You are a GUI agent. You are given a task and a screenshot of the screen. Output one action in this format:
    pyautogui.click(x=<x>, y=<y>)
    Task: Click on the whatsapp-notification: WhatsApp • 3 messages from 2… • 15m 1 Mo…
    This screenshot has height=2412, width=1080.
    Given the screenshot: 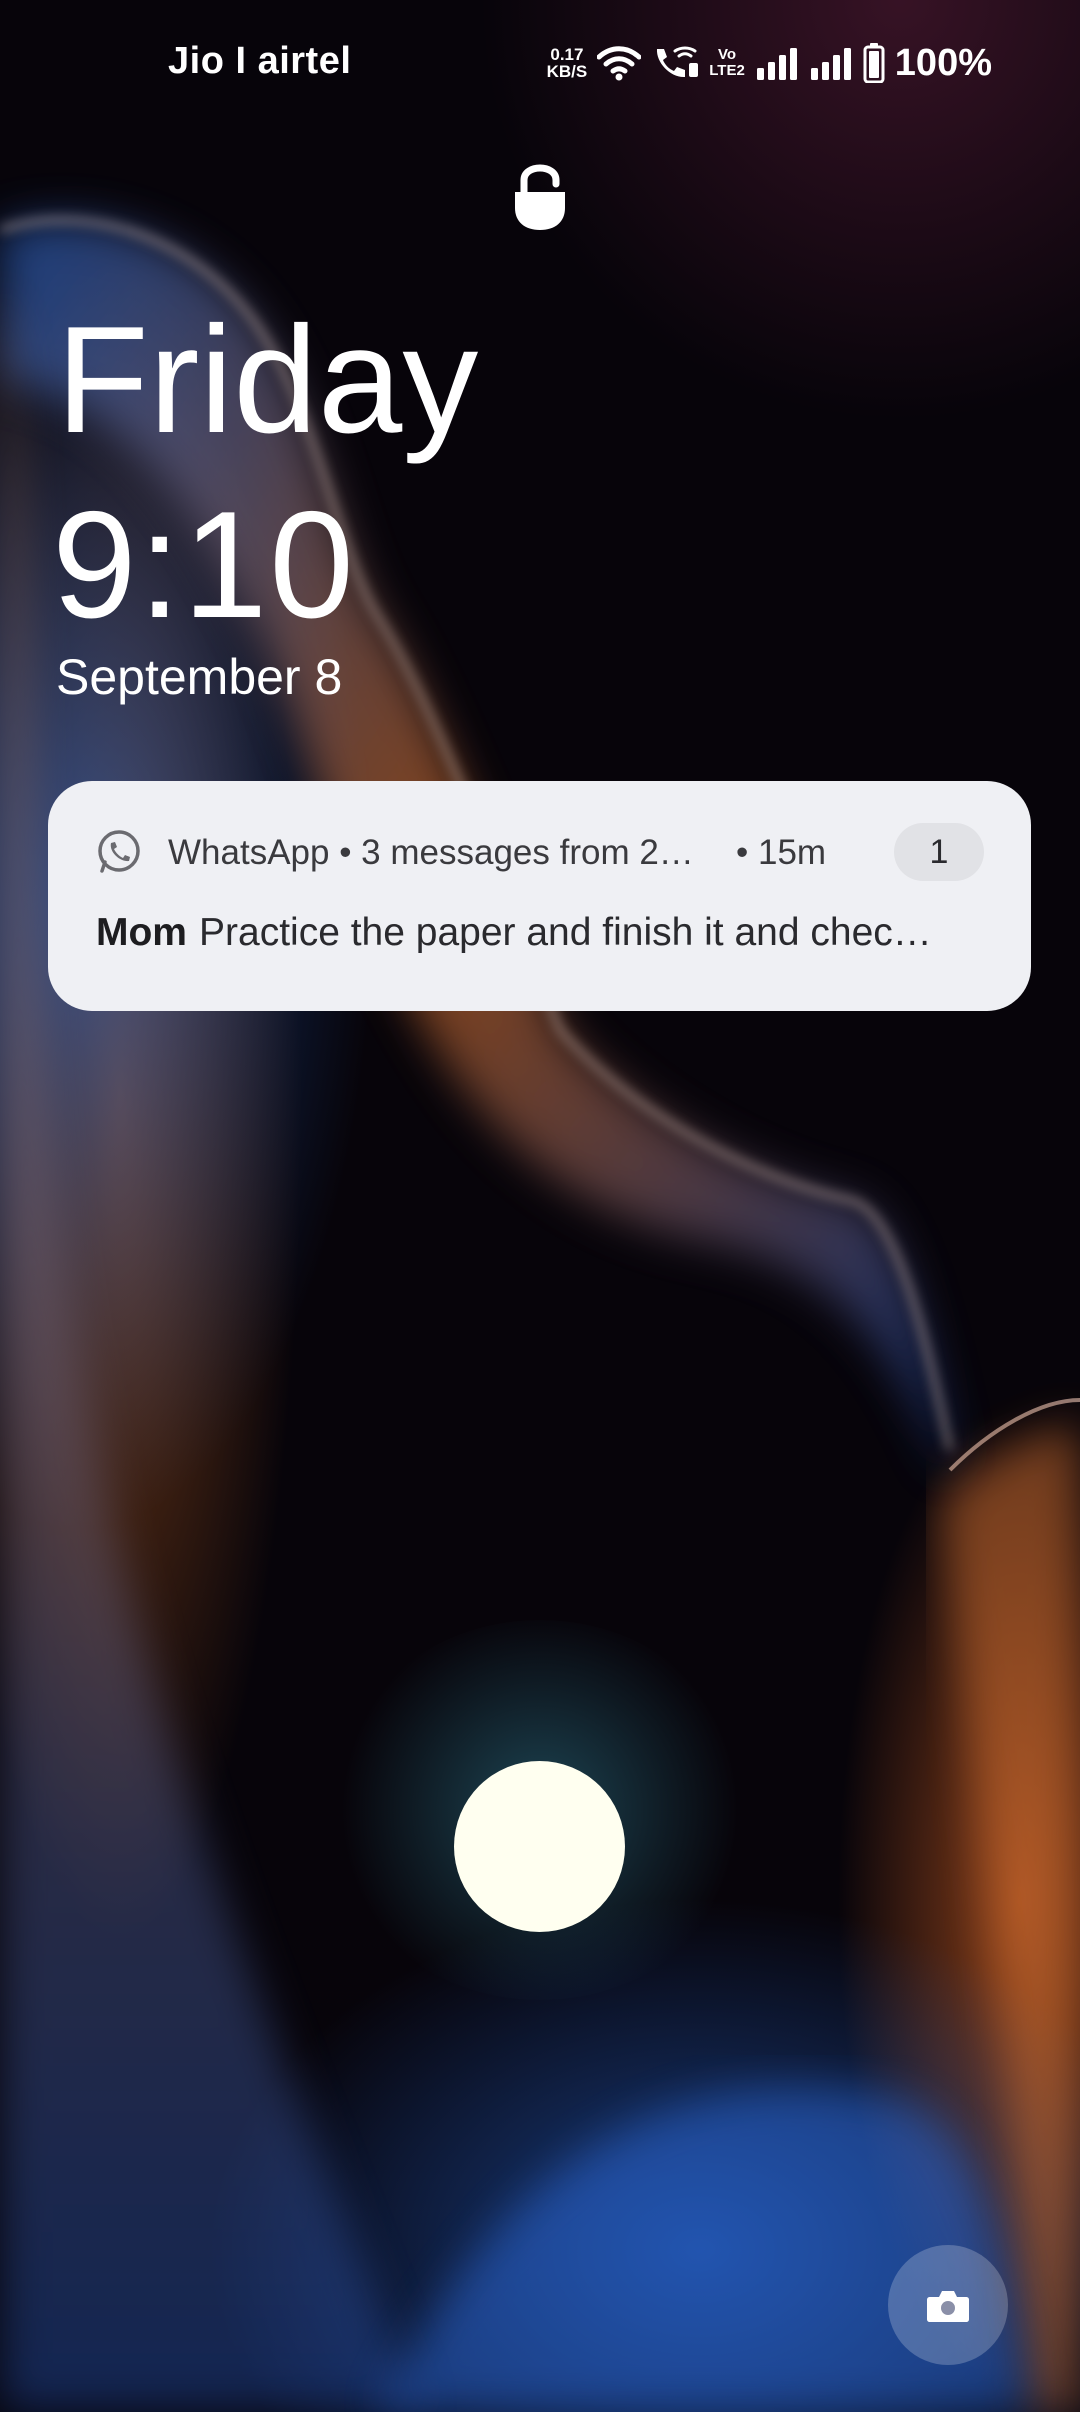 What is the action you would take?
    pyautogui.click(x=539, y=896)
    